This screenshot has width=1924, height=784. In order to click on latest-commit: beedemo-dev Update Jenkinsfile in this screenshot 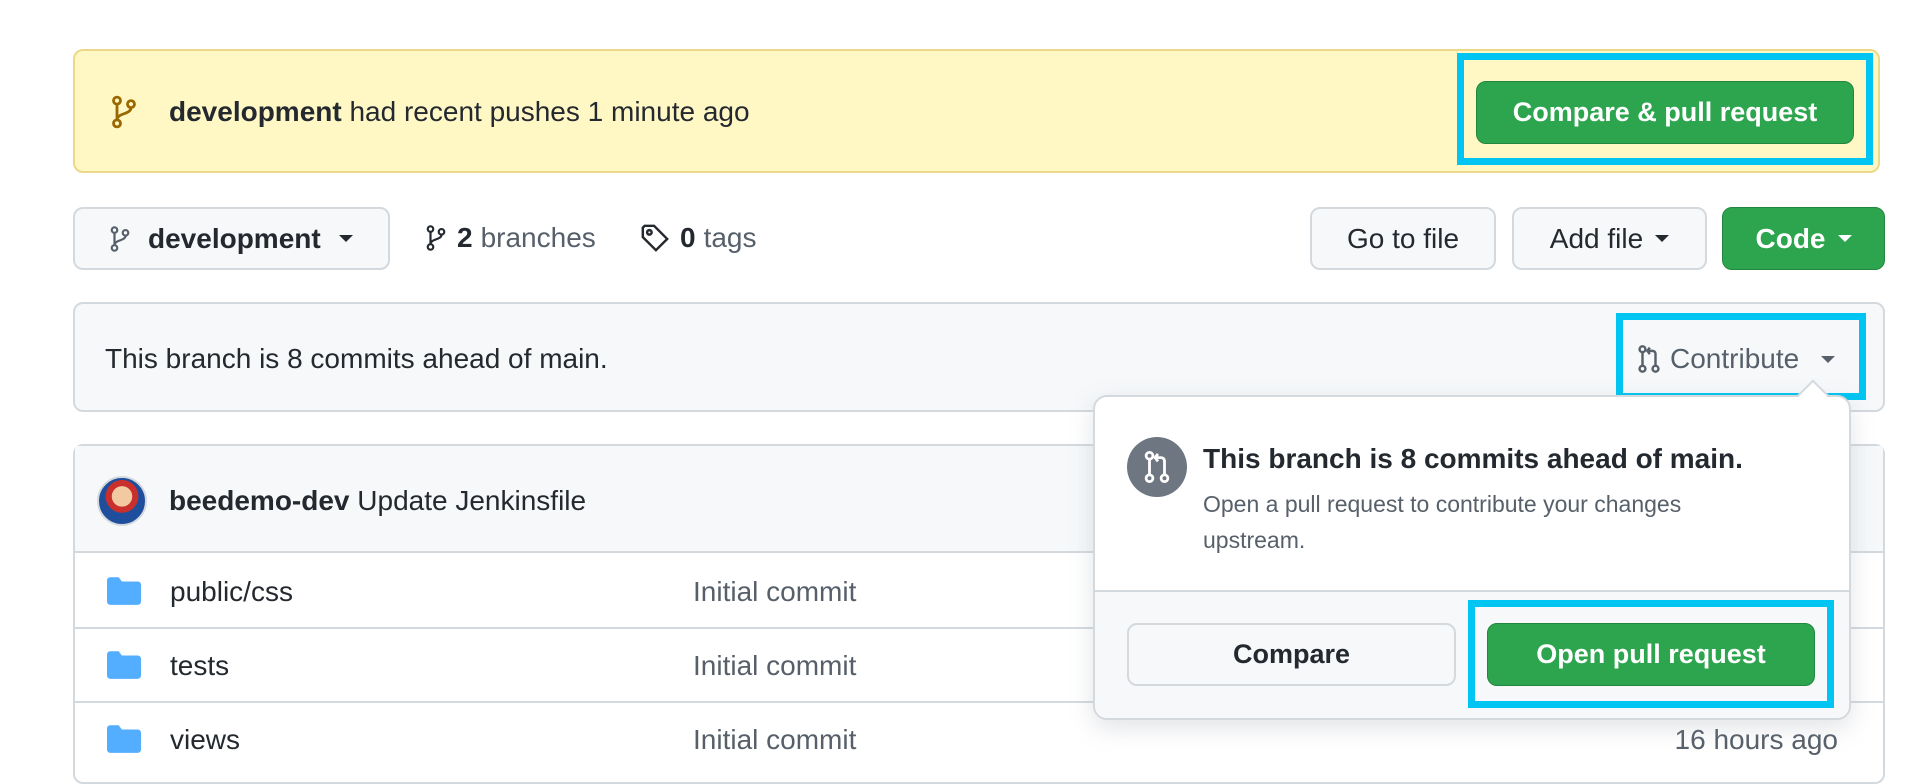, I will do `click(377, 501)`.